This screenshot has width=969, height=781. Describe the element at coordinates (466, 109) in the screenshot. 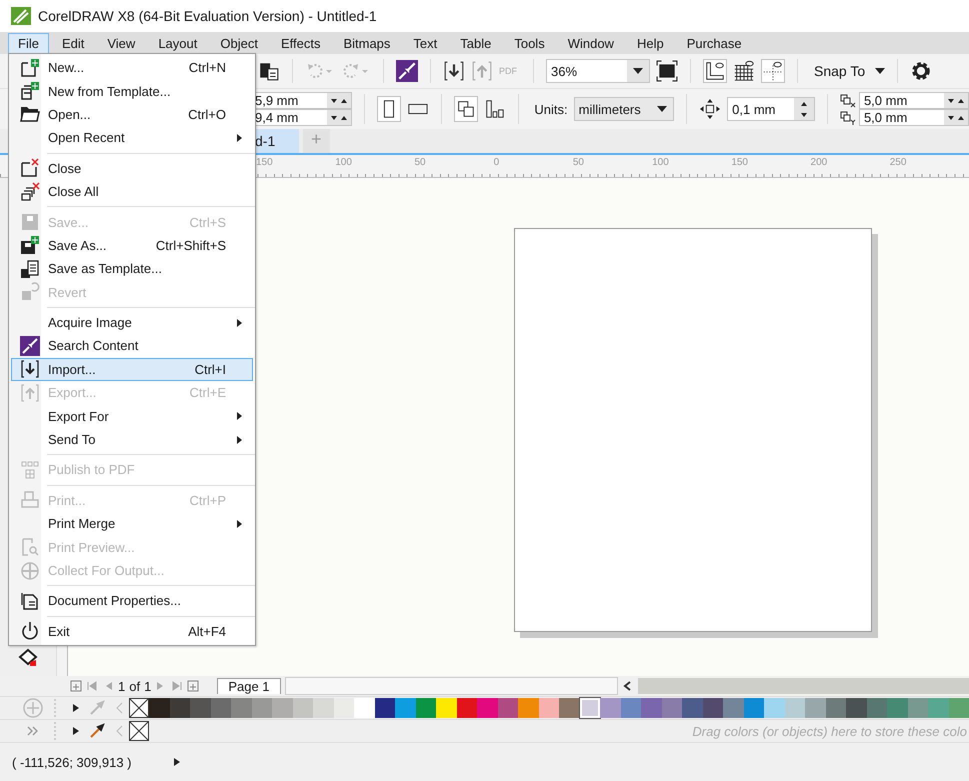

I see `all-pages-icon` at that location.